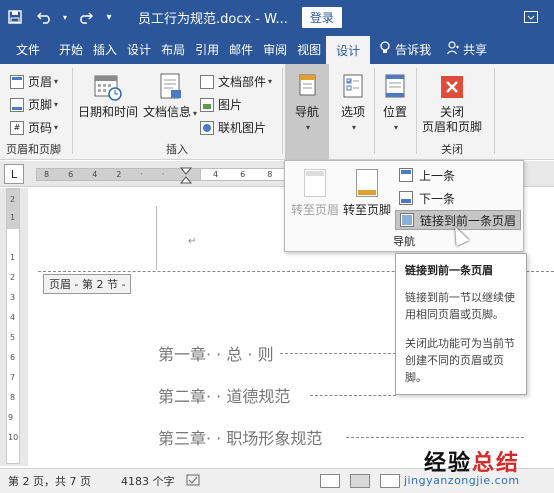 This screenshot has height=493, width=554. I want to click on group-divider, so click(494, 111).